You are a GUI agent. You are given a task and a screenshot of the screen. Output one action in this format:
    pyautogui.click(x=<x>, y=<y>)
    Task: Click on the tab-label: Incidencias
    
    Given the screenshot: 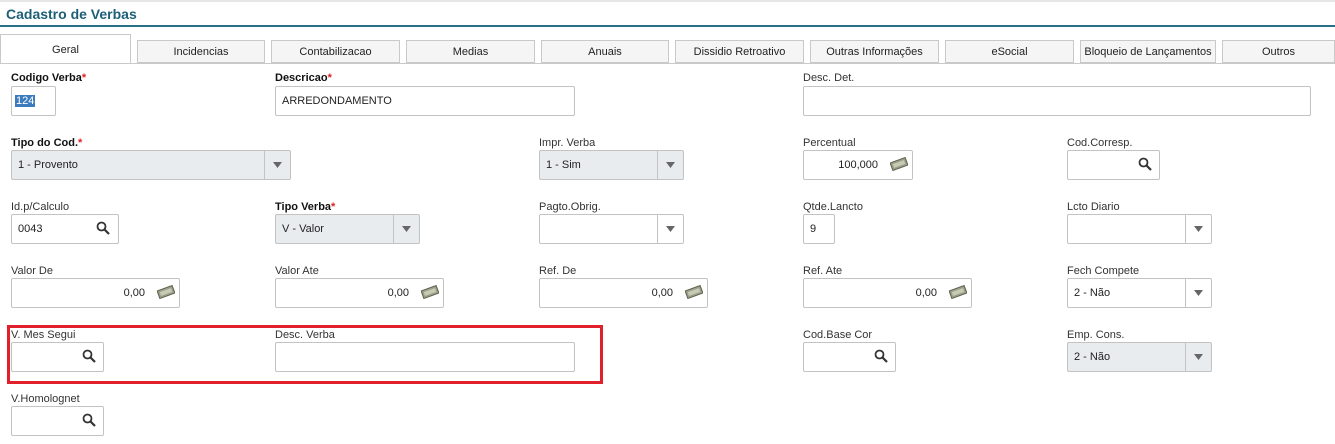 What is the action you would take?
    pyautogui.click(x=201, y=52)
    